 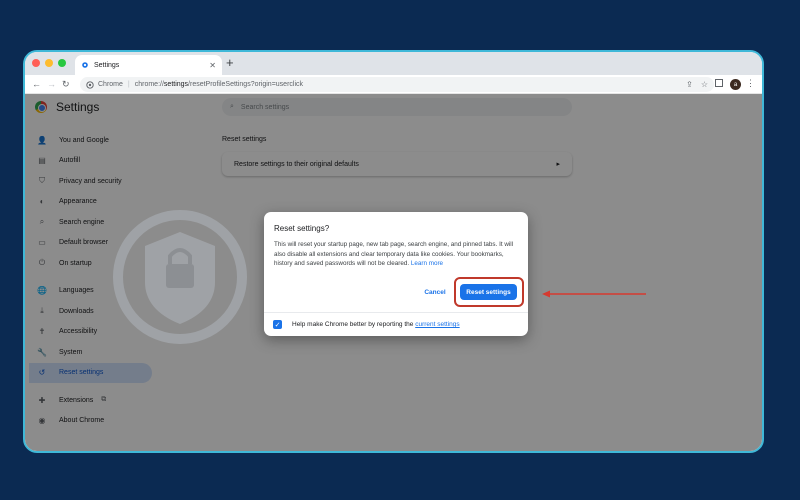 What do you see at coordinates (148, 65) in the screenshot?
I see `tab-settings: Settings ✕` at bounding box center [148, 65].